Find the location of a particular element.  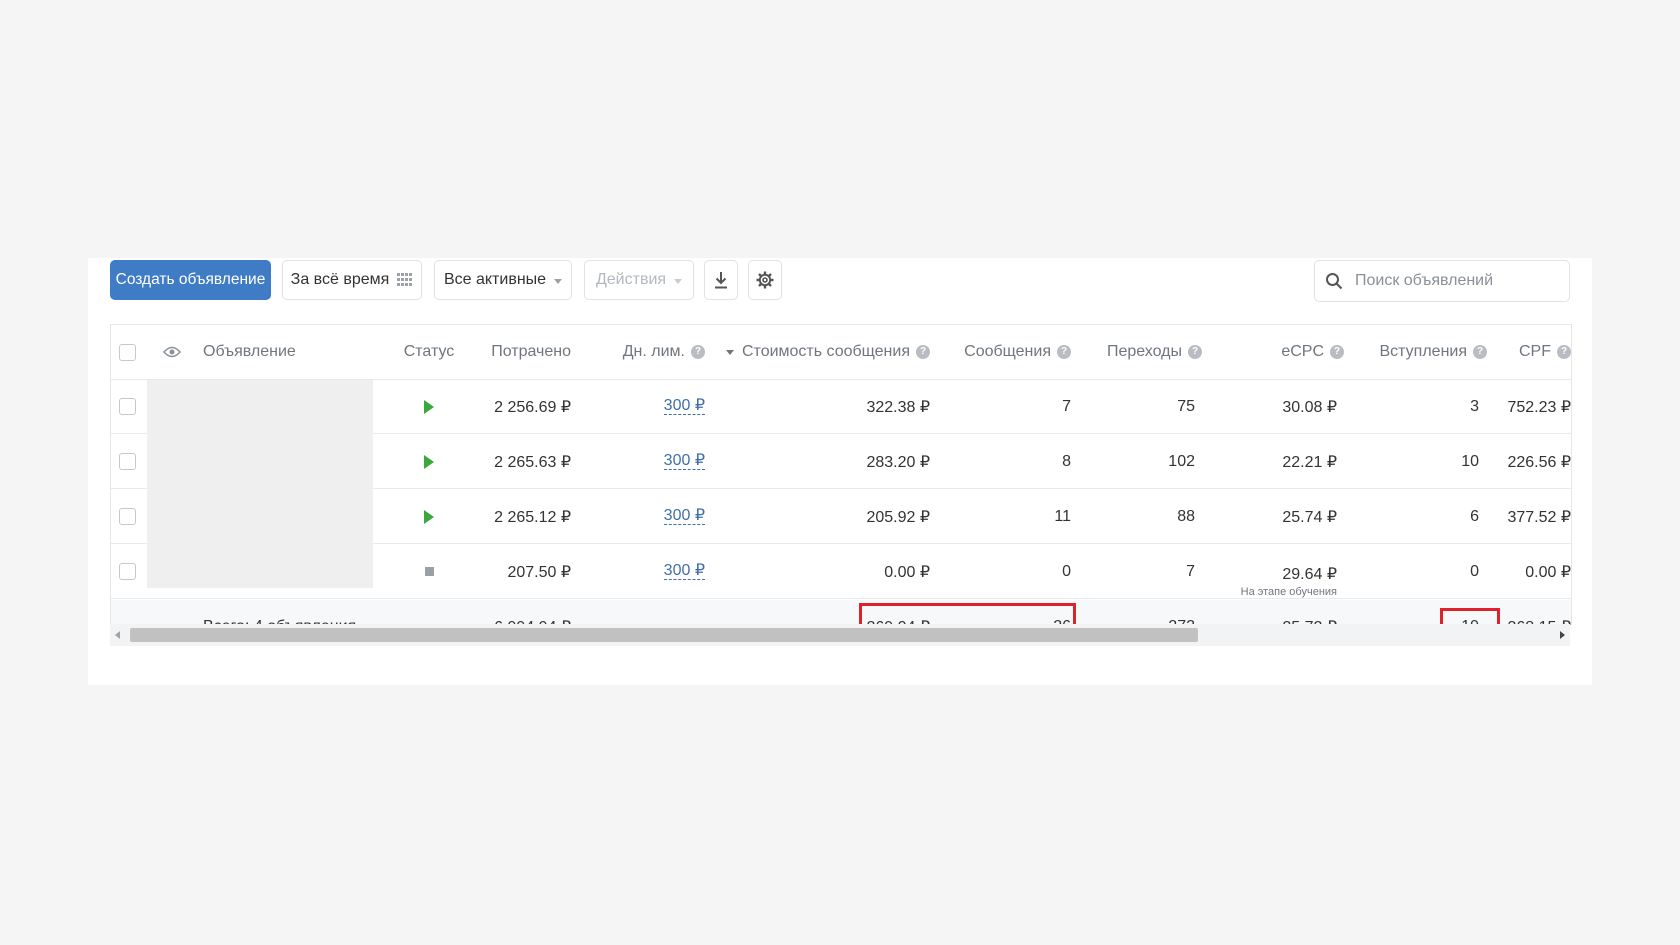

create-ad-label: Создать объявление is located at coordinates (190, 279).